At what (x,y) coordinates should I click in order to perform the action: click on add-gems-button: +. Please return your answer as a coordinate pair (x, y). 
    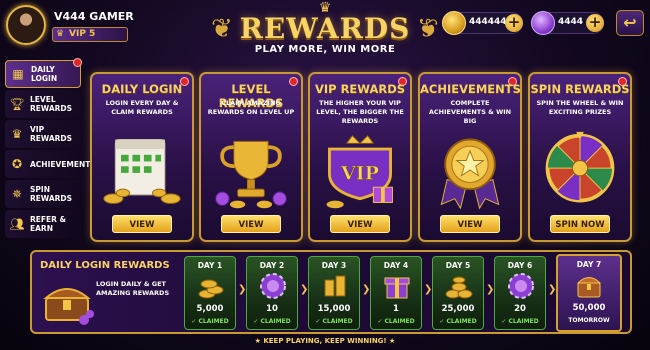
    Looking at the image, I should click on (595, 23).